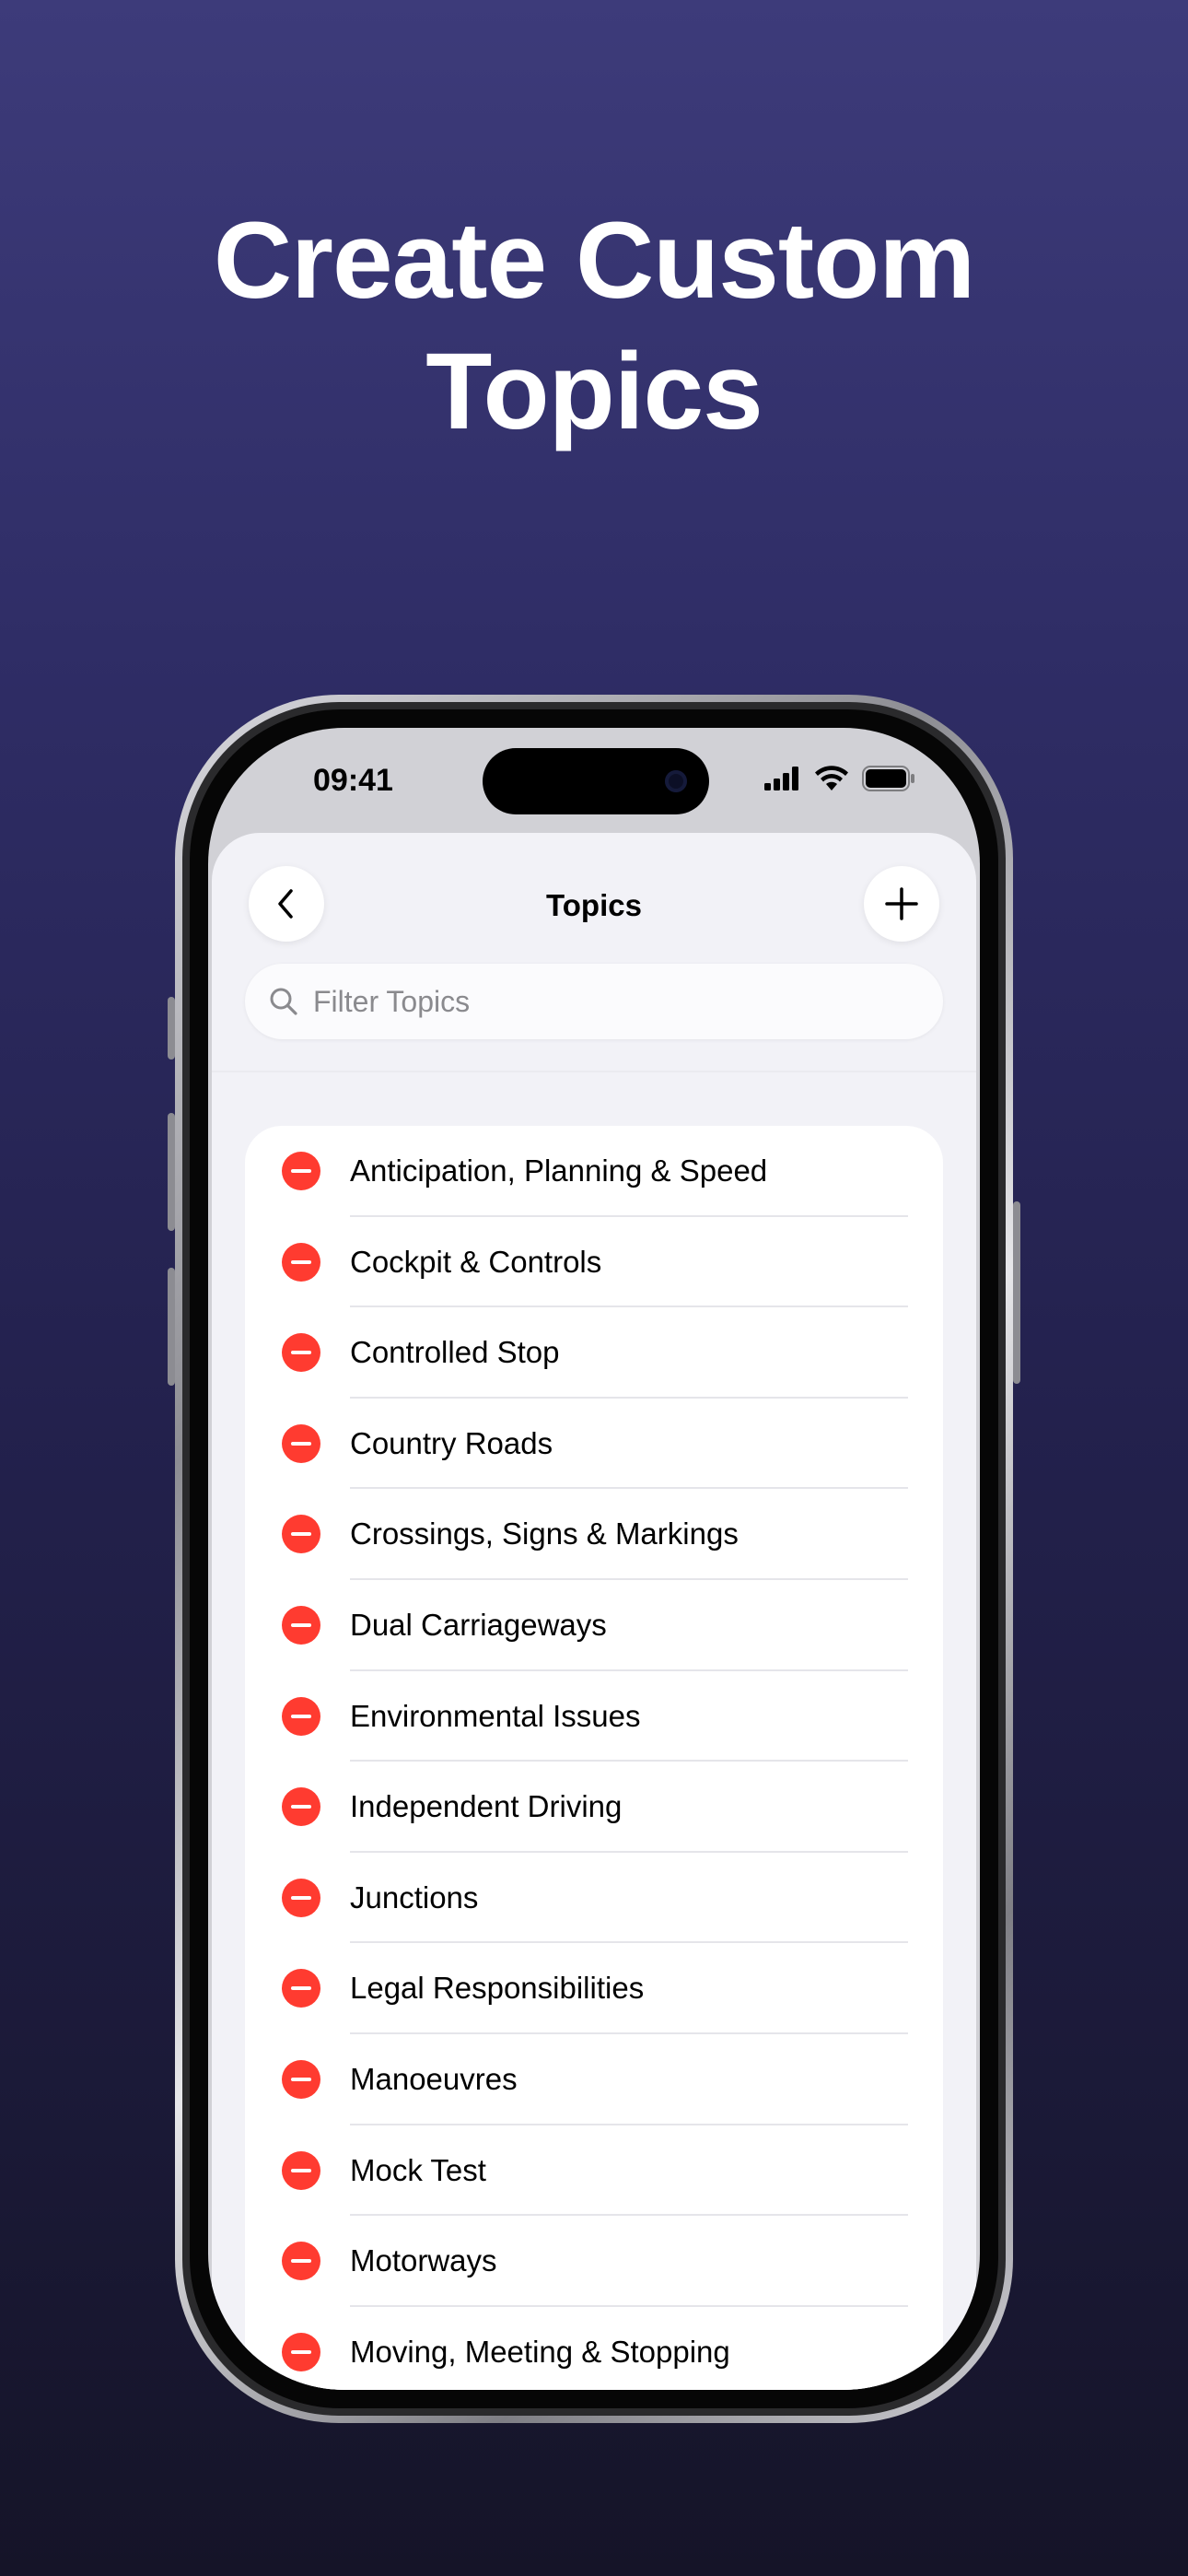 The width and height of the screenshot is (1188, 2576). Describe the element at coordinates (831, 778) in the screenshot. I see `wifi-icon` at that location.